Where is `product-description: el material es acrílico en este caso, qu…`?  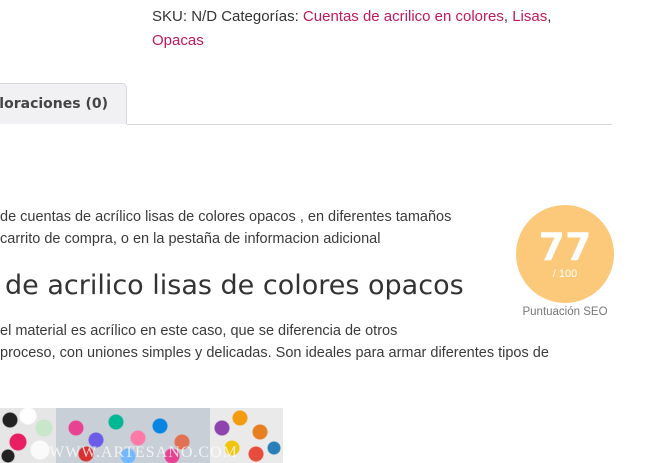
product-description: el material es acrílico en este caso, qu… is located at coordinates (274, 342).